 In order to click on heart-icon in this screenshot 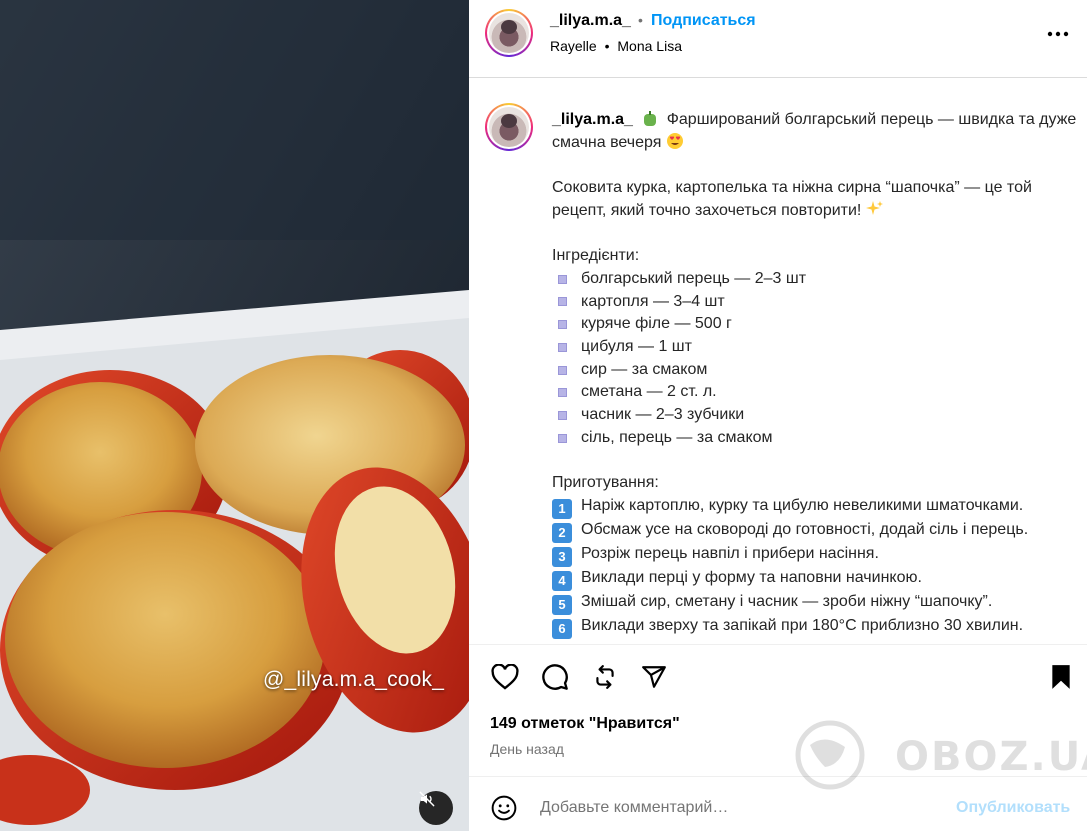, I will do `click(505, 677)`.